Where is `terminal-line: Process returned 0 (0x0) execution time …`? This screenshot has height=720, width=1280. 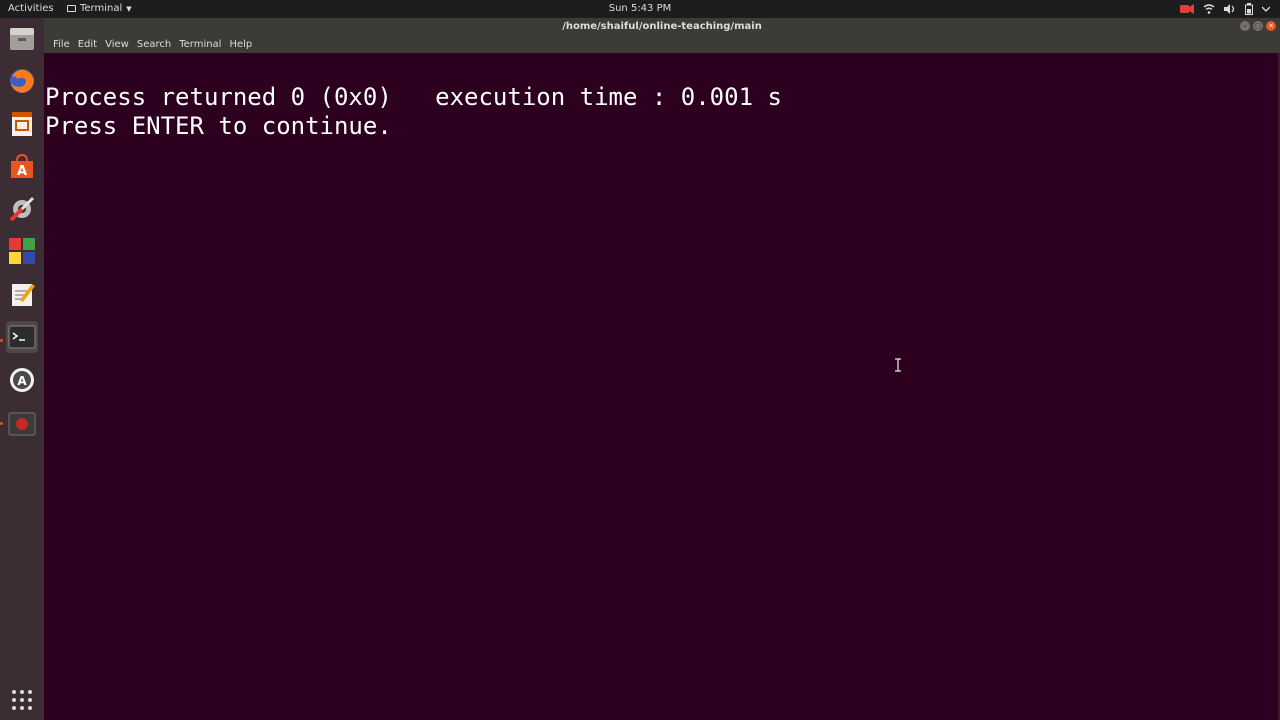
terminal-line: Process returned 0 (0x0) execution time … is located at coordinates (413, 97).